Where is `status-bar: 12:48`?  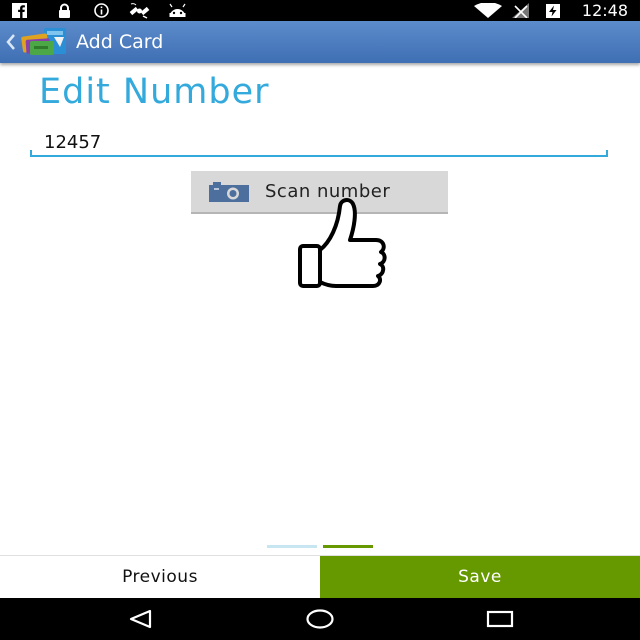
status-bar: 12:48 is located at coordinates (320, 10).